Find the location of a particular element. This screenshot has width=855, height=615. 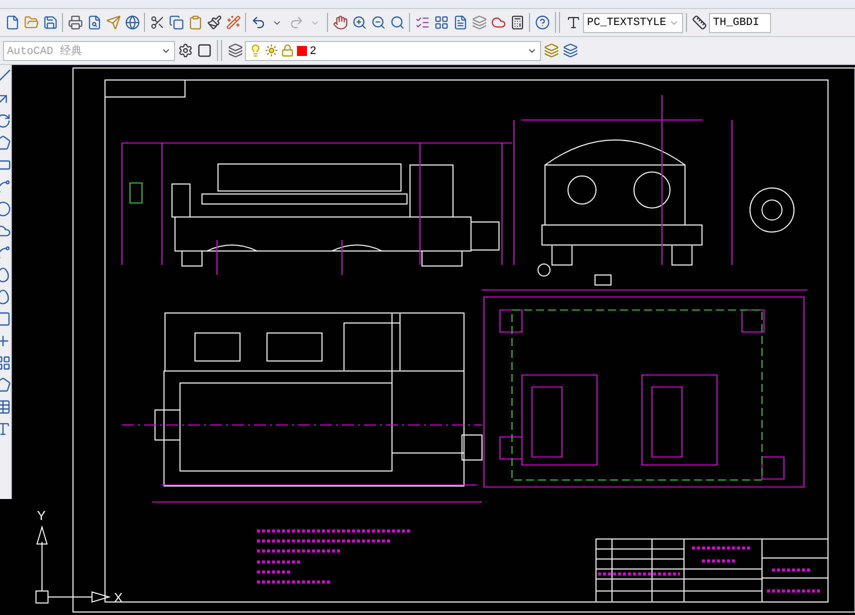

sun-icon is located at coordinates (271, 50).